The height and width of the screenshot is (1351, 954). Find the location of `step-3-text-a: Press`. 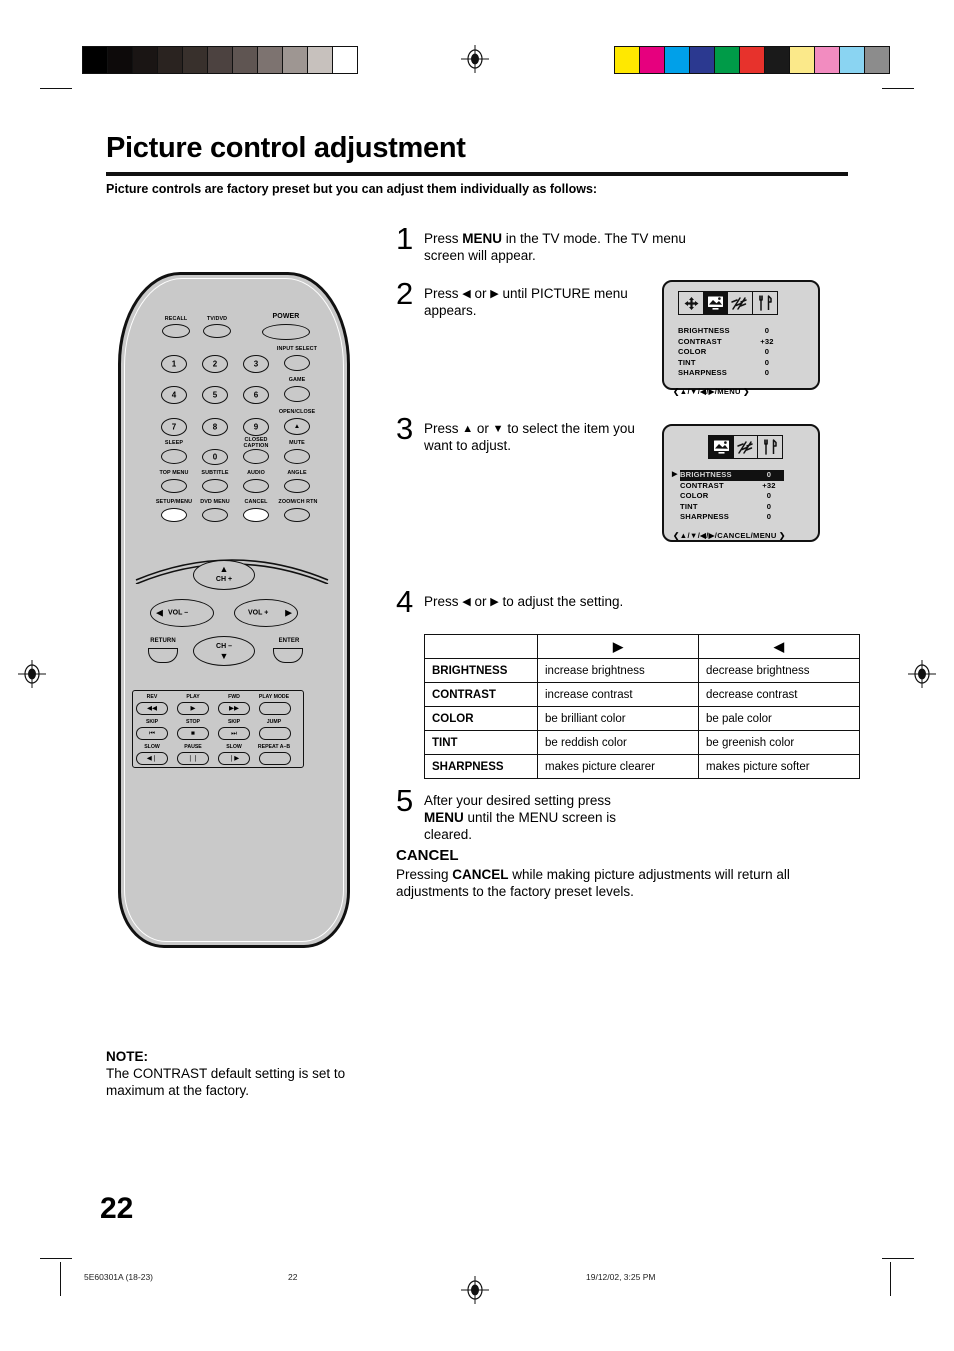

step-3-text-a: Press is located at coordinates (443, 428).